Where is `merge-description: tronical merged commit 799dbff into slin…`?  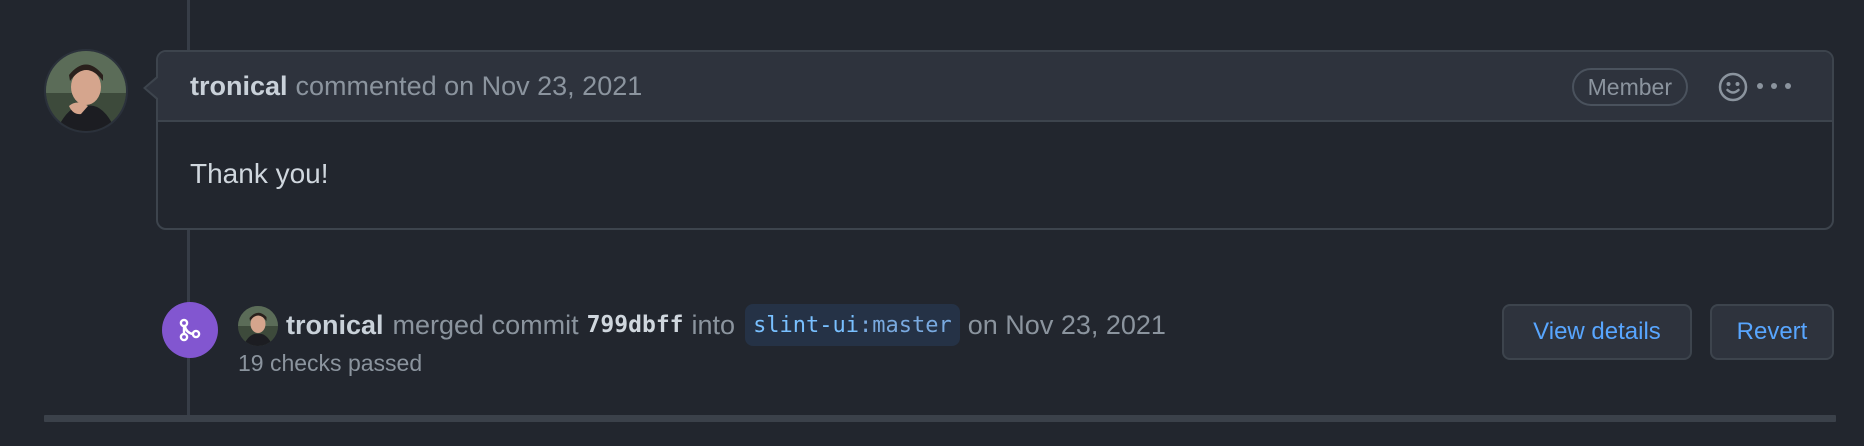 merge-description: tronical merged commit 799dbff into slin… is located at coordinates (726, 325).